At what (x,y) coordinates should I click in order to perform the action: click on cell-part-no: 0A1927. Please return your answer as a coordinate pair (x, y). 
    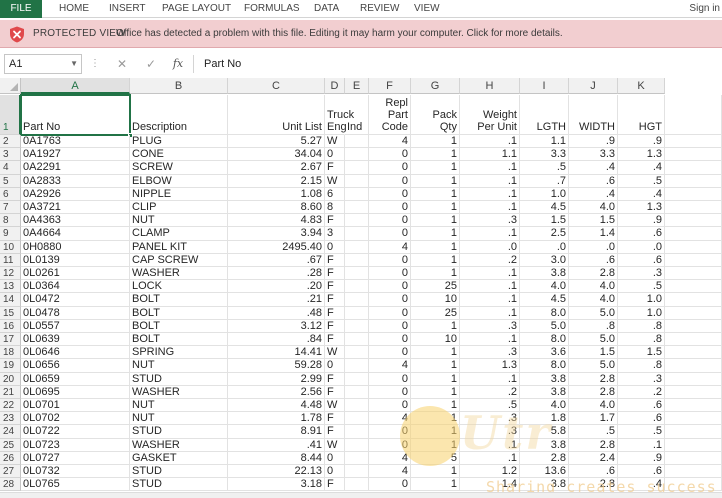
    Looking at the image, I should click on (75, 155).